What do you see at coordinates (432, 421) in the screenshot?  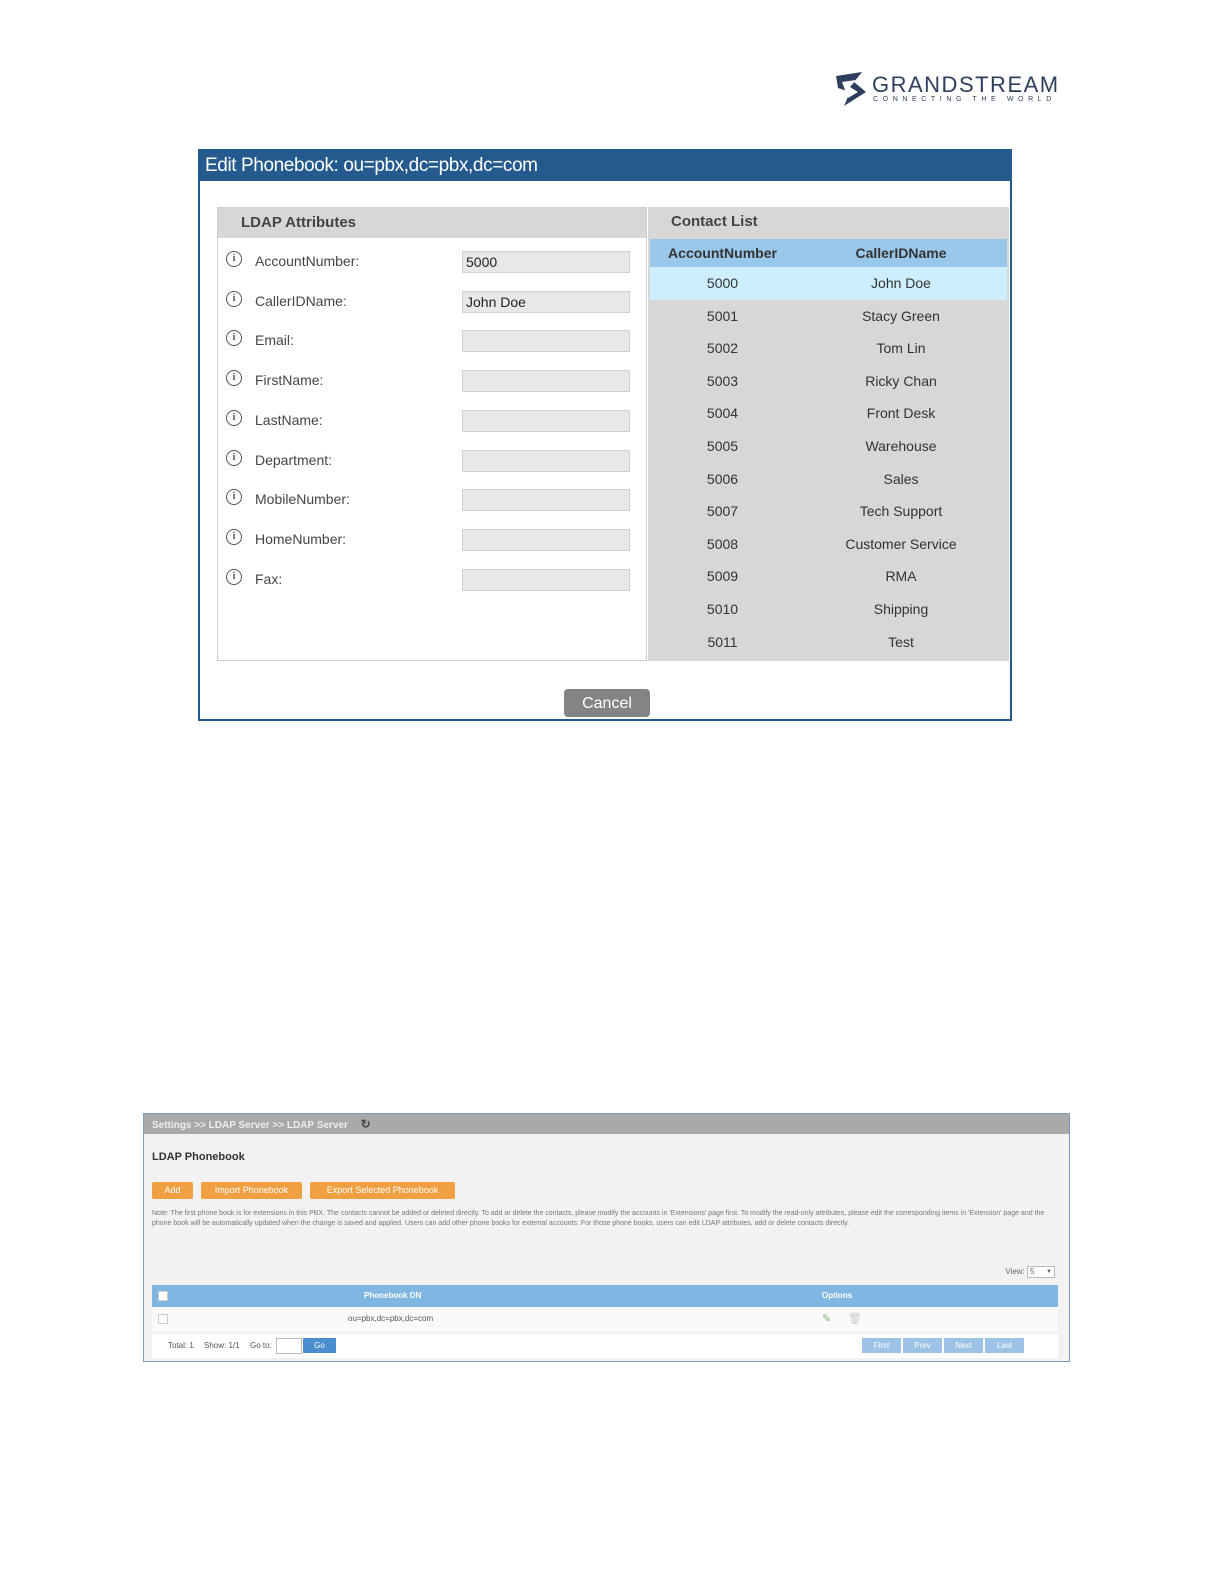 I see `attribute-row: i LastName:` at bounding box center [432, 421].